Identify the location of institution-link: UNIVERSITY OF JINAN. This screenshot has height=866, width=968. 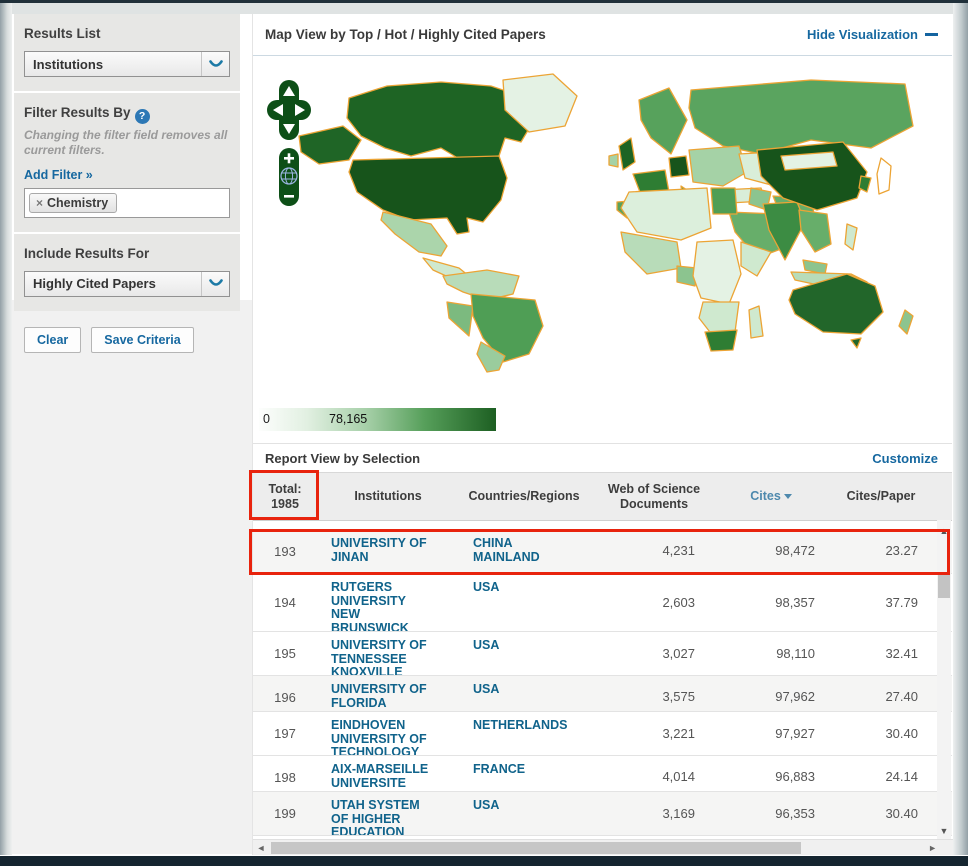
(388, 551).